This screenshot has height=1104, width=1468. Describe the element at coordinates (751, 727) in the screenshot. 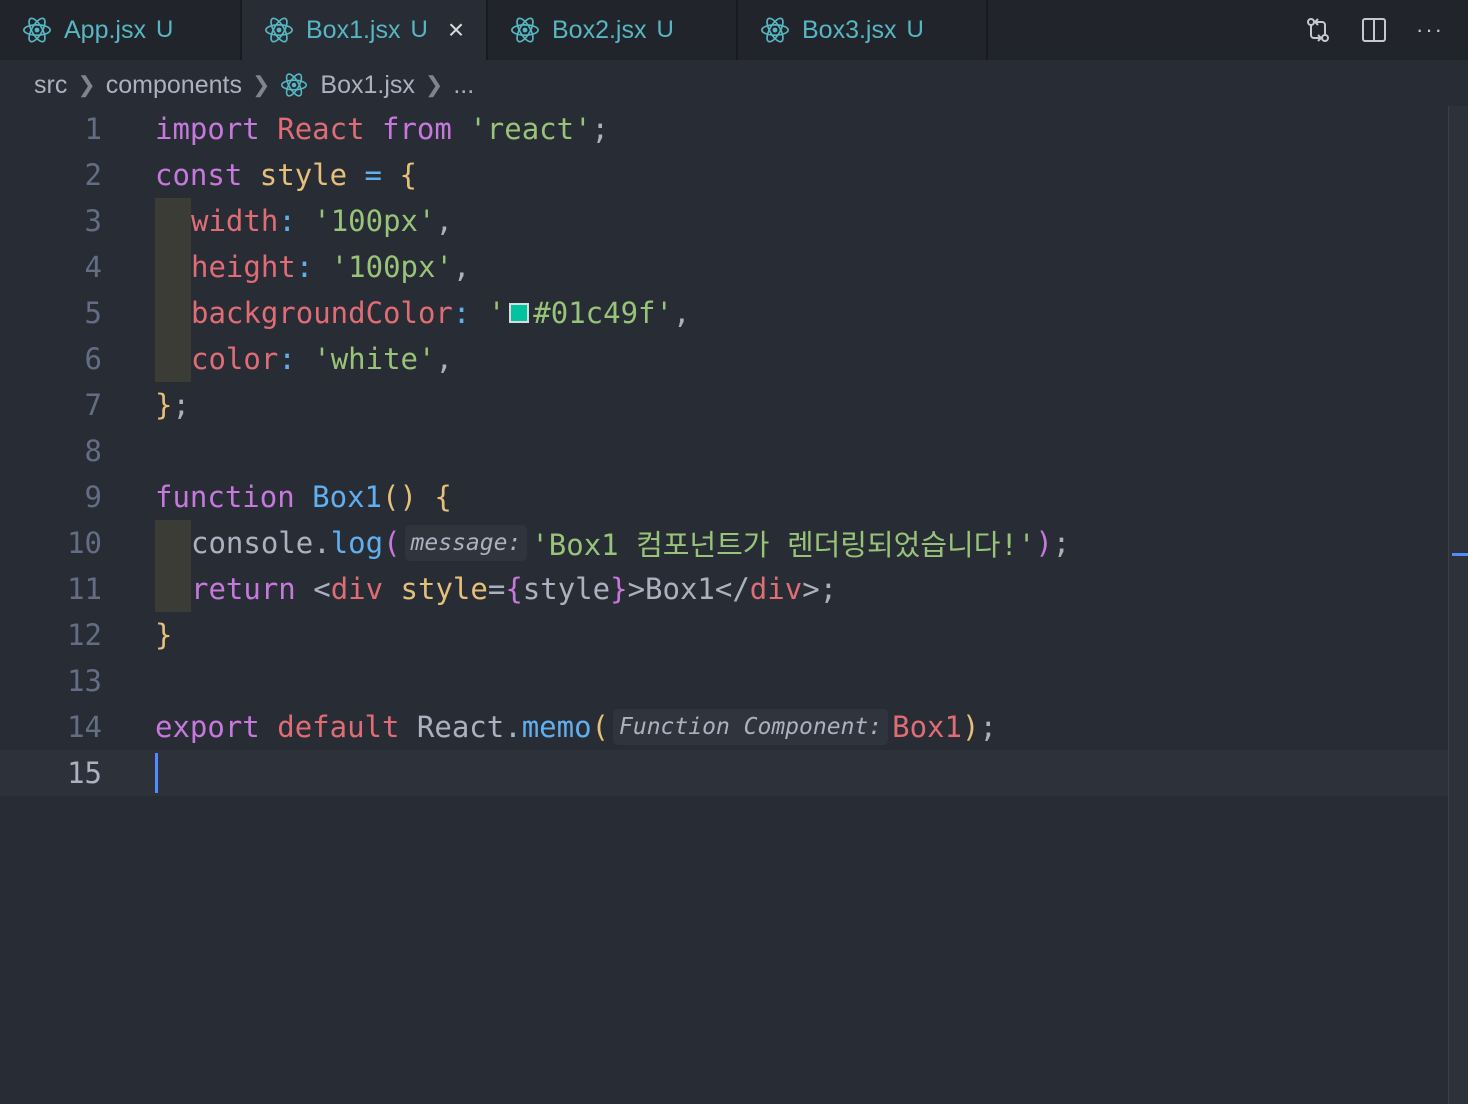

I see `inlay-hint: Function Component:` at that location.